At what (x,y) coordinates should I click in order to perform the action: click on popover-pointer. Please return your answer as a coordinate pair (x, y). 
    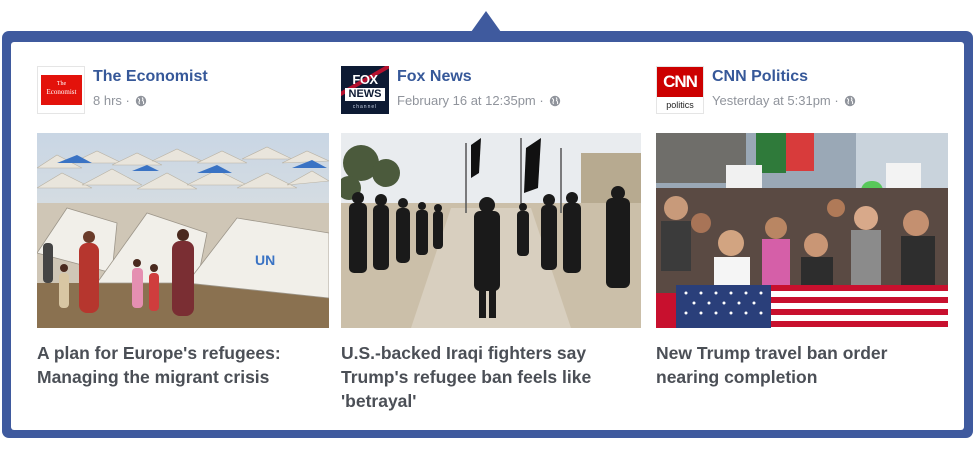
    Looking at the image, I should click on (486, 21).